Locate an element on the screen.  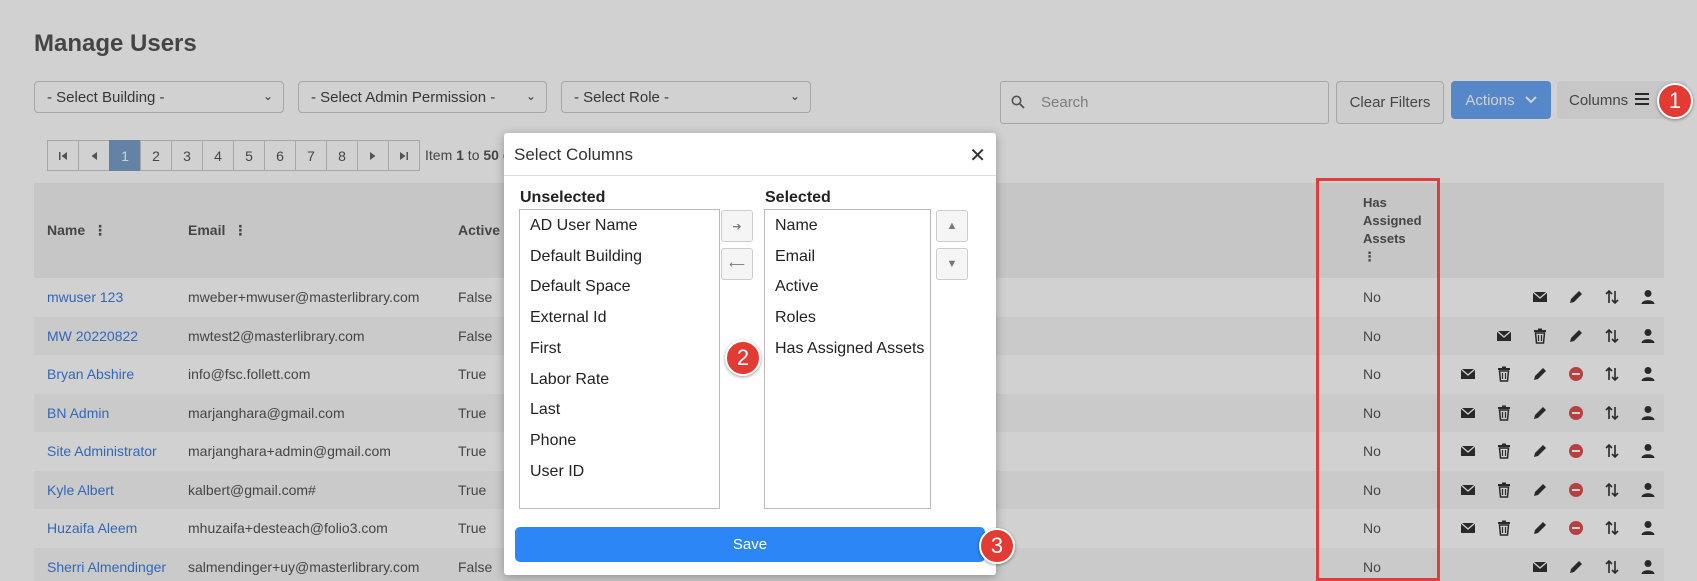
callout-badge-1: 1 is located at coordinates (1675, 101).